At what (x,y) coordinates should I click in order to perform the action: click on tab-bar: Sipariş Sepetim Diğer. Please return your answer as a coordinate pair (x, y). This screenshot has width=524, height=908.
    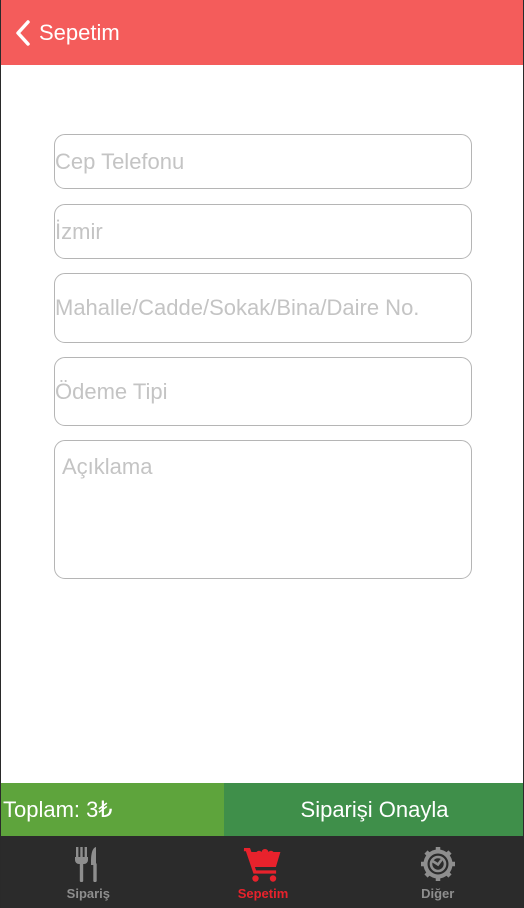
    Looking at the image, I should click on (262, 872).